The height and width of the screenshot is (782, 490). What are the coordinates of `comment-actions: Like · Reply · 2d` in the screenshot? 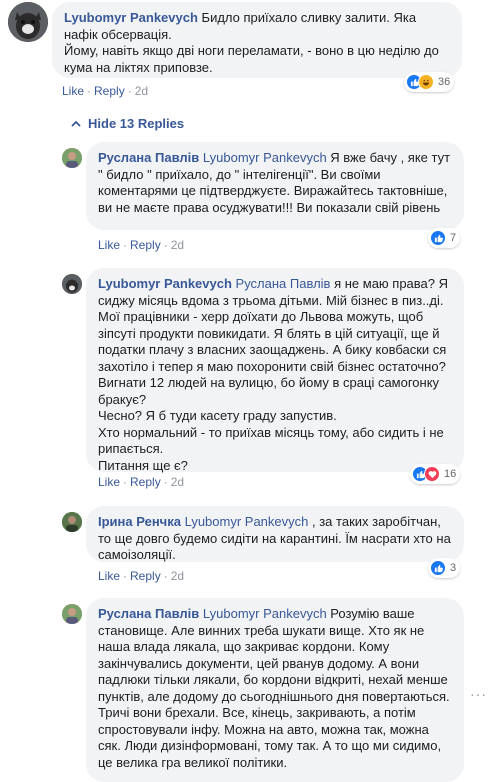 It's located at (105, 91).